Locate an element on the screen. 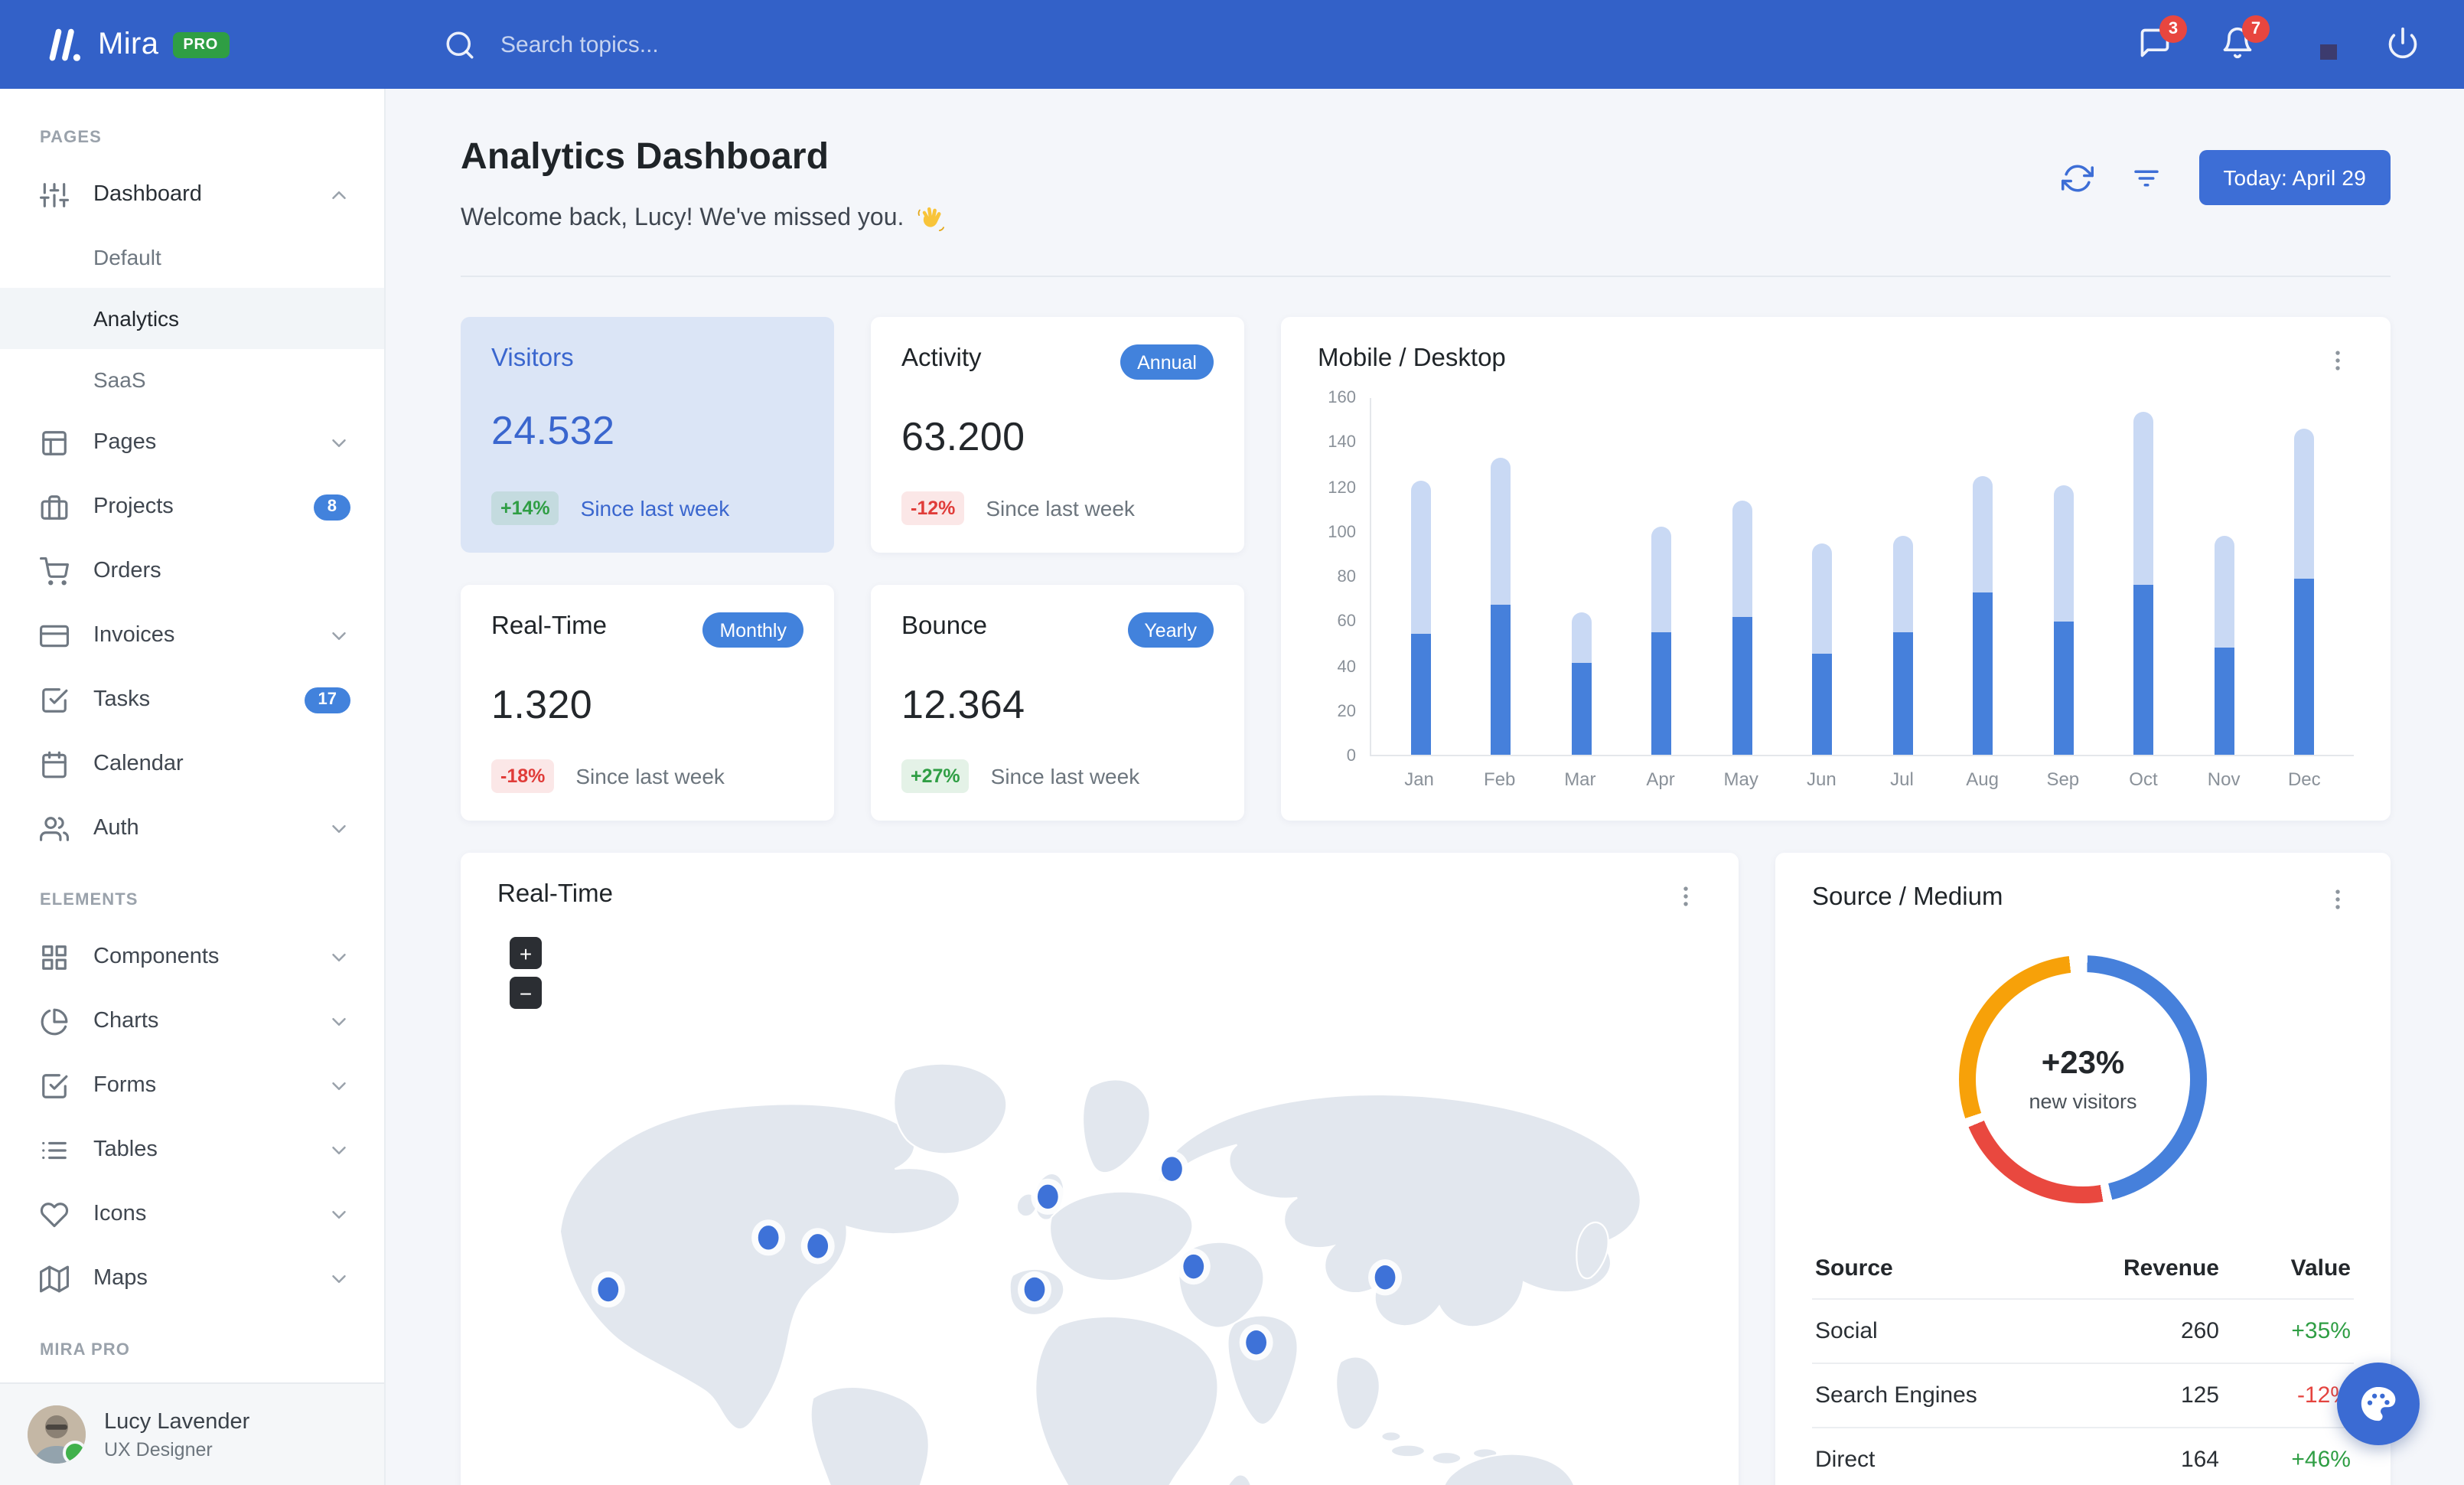 The width and height of the screenshot is (2464, 1485). sidebar-item-pages: Pages is located at coordinates (192, 442).